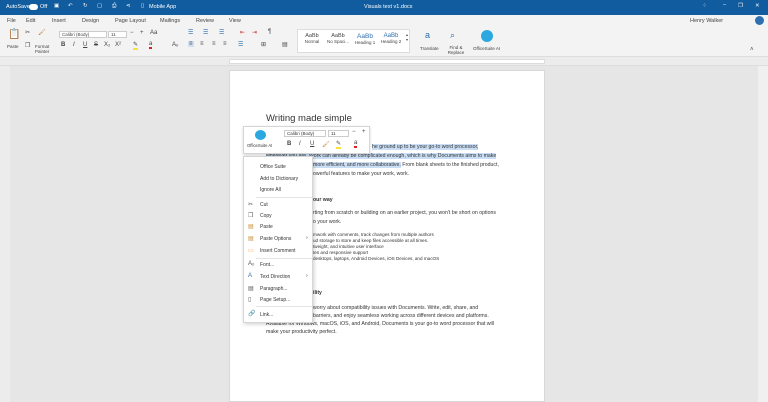 Image resolution: width=768 pixels, height=402 pixels. What do you see at coordinates (259, 145) in the screenshot?
I see `mini-ai-button: OfficeSuite AI` at bounding box center [259, 145].